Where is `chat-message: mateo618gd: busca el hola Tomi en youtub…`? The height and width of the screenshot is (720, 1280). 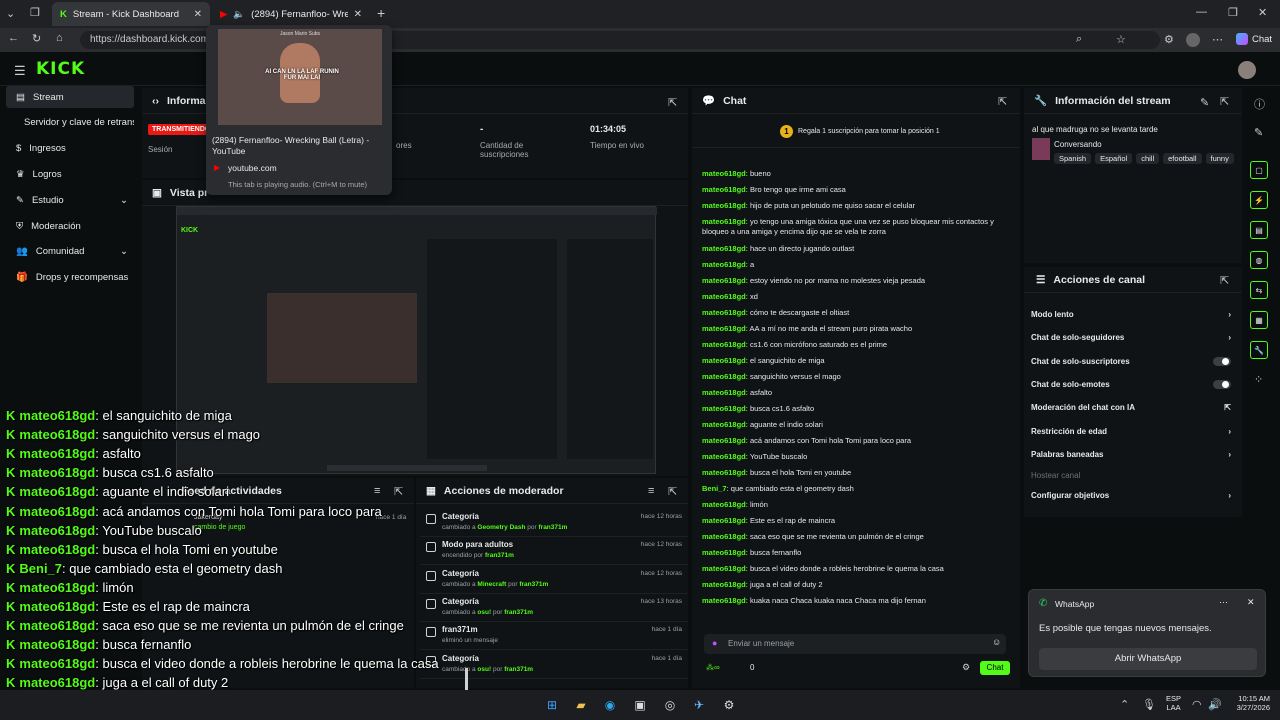 chat-message: mateo618gd: busca el hola Tomi en youtub… is located at coordinates (857, 473).